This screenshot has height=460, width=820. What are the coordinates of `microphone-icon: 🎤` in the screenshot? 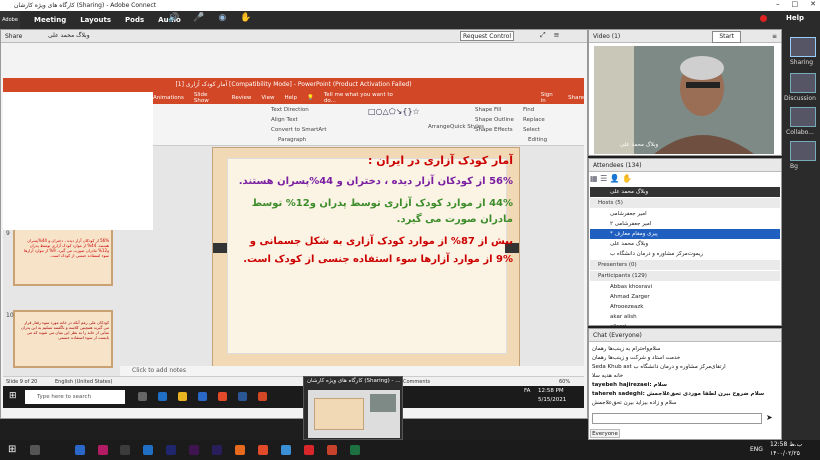 It's located at (198, 18).